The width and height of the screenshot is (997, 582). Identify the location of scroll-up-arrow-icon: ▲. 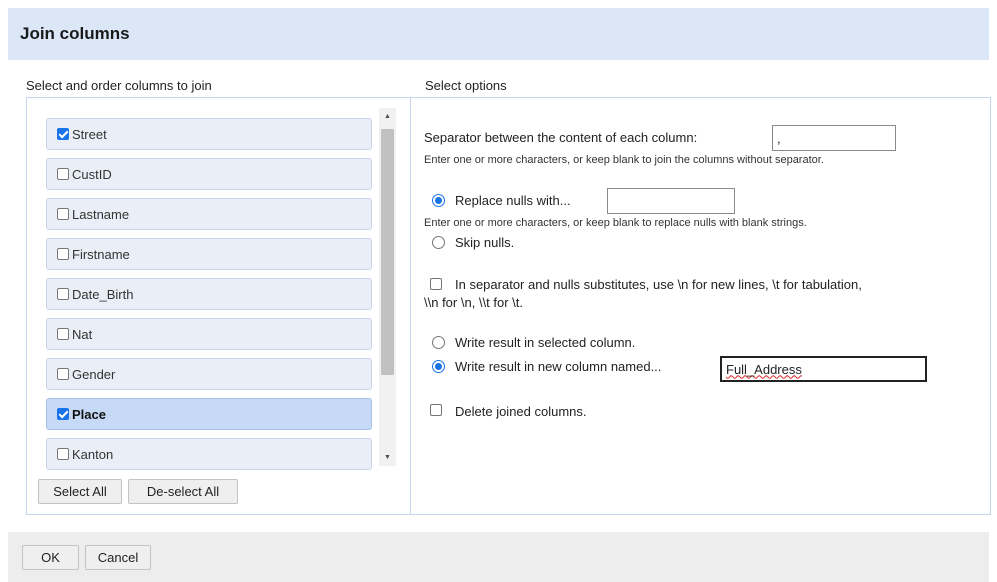
(387, 116).